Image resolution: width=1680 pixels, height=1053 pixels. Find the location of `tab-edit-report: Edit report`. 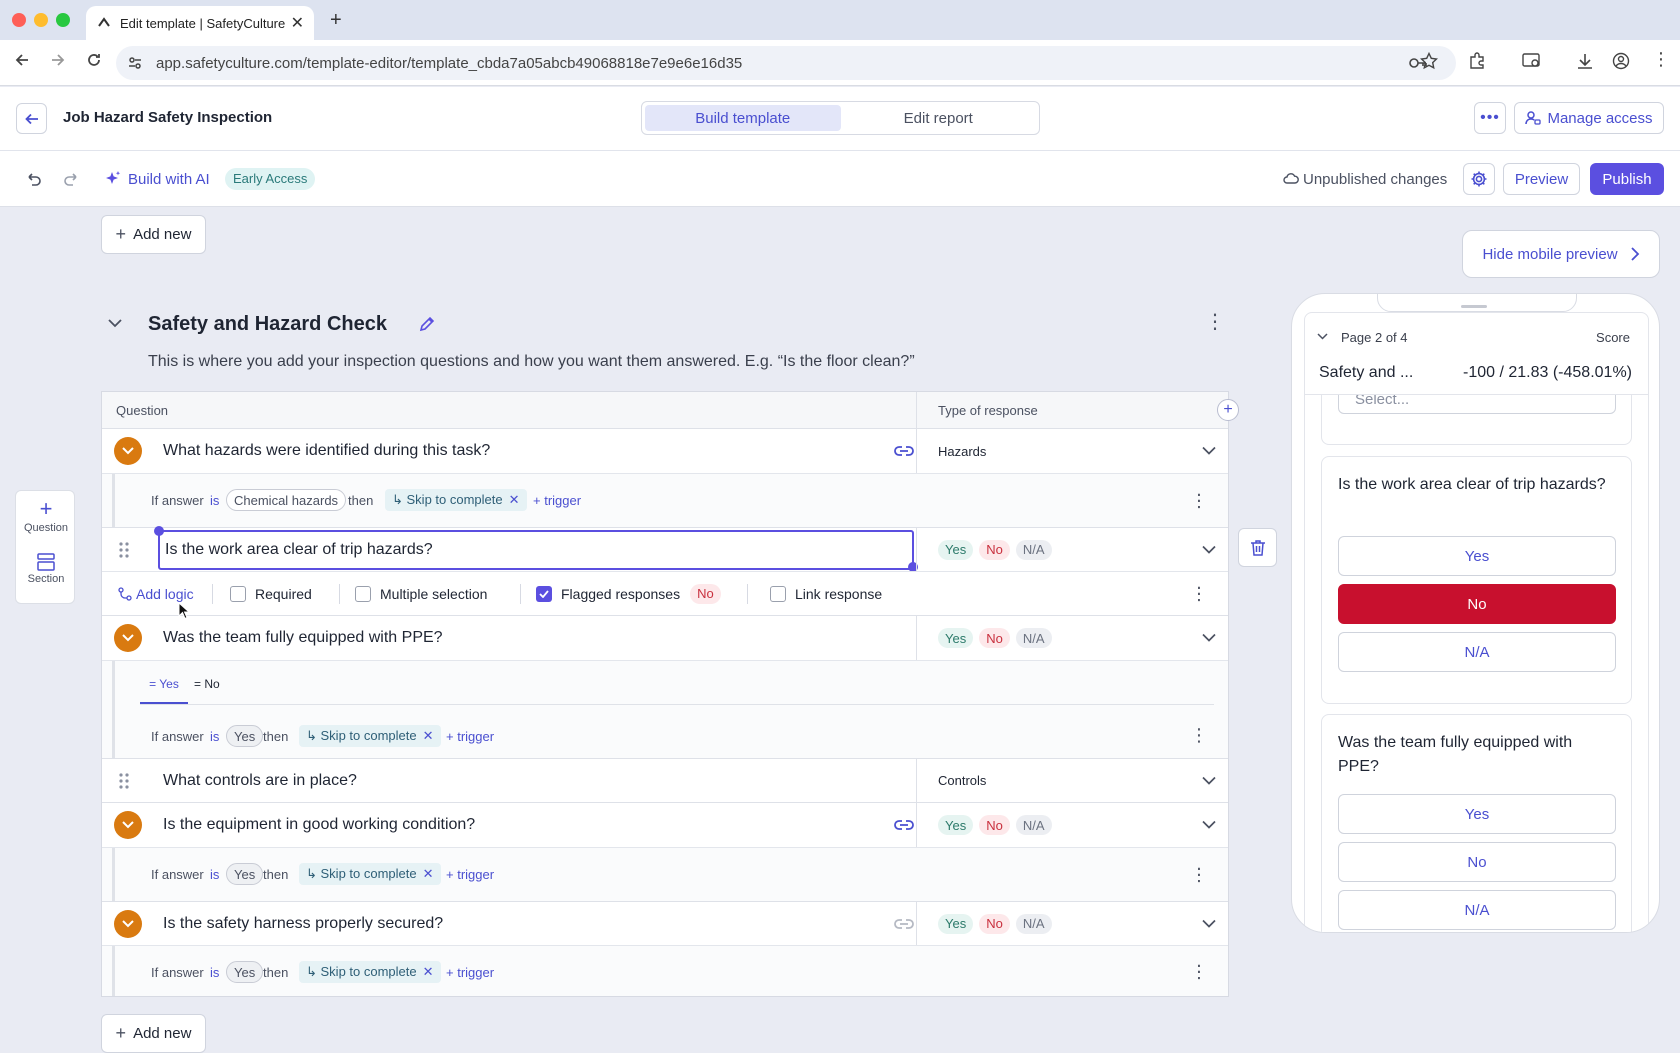

tab-edit-report: Edit report is located at coordinates (939, 118).